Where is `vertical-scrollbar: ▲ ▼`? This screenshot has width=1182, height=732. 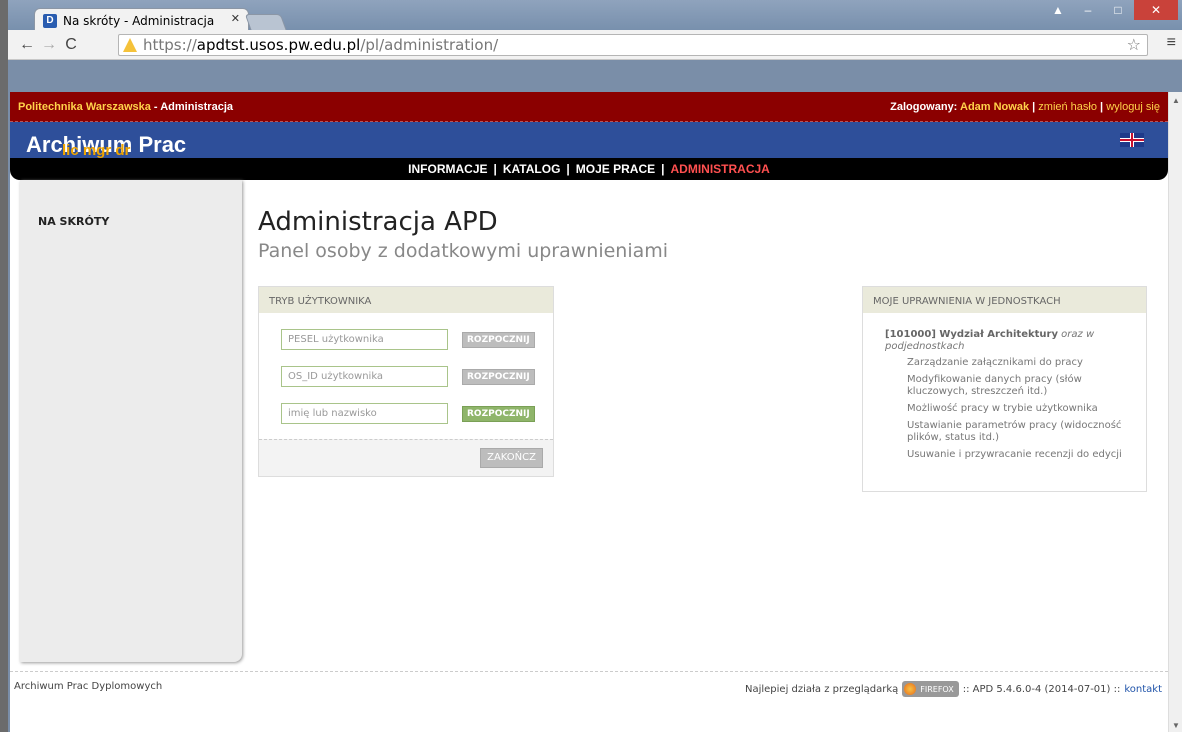
vertical-scrollbar: ▲ ▼ is located at coordinates (1175, 412).